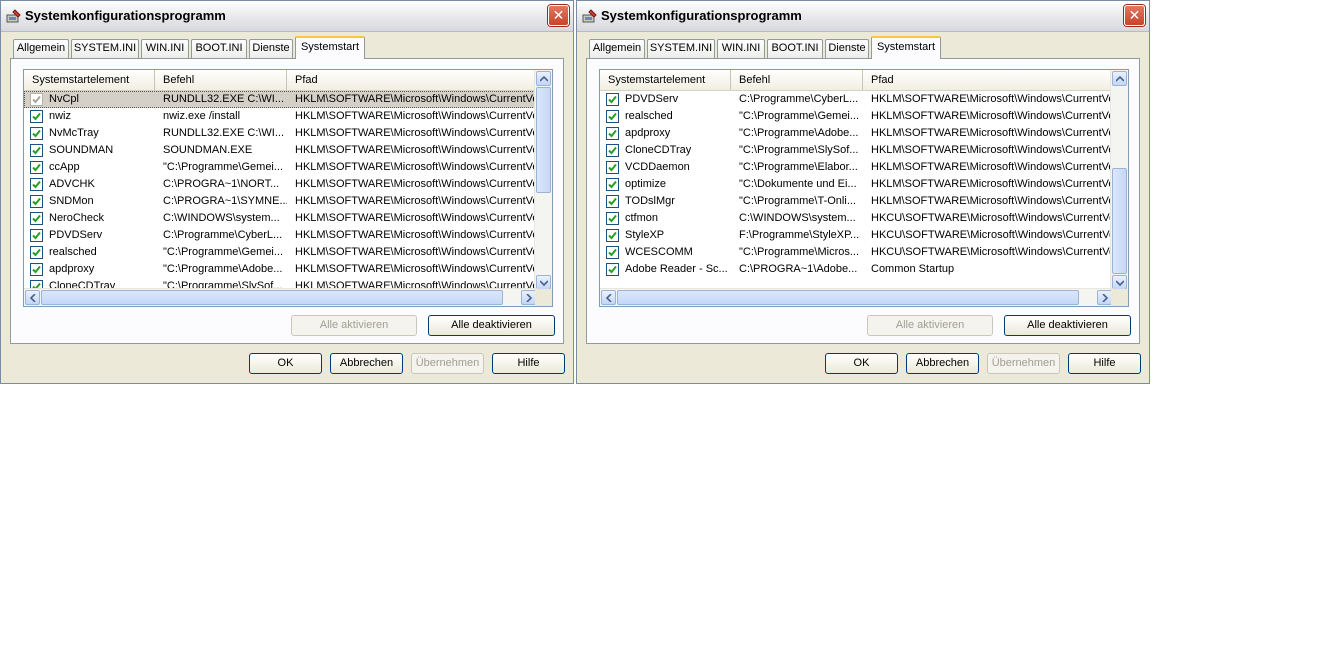 The image size is (1340, 668). What do you see at coordinates (202, 116) in the screenshot?
I see `cell-command: nwiz.exe /install` at bounding box center [202, 116].